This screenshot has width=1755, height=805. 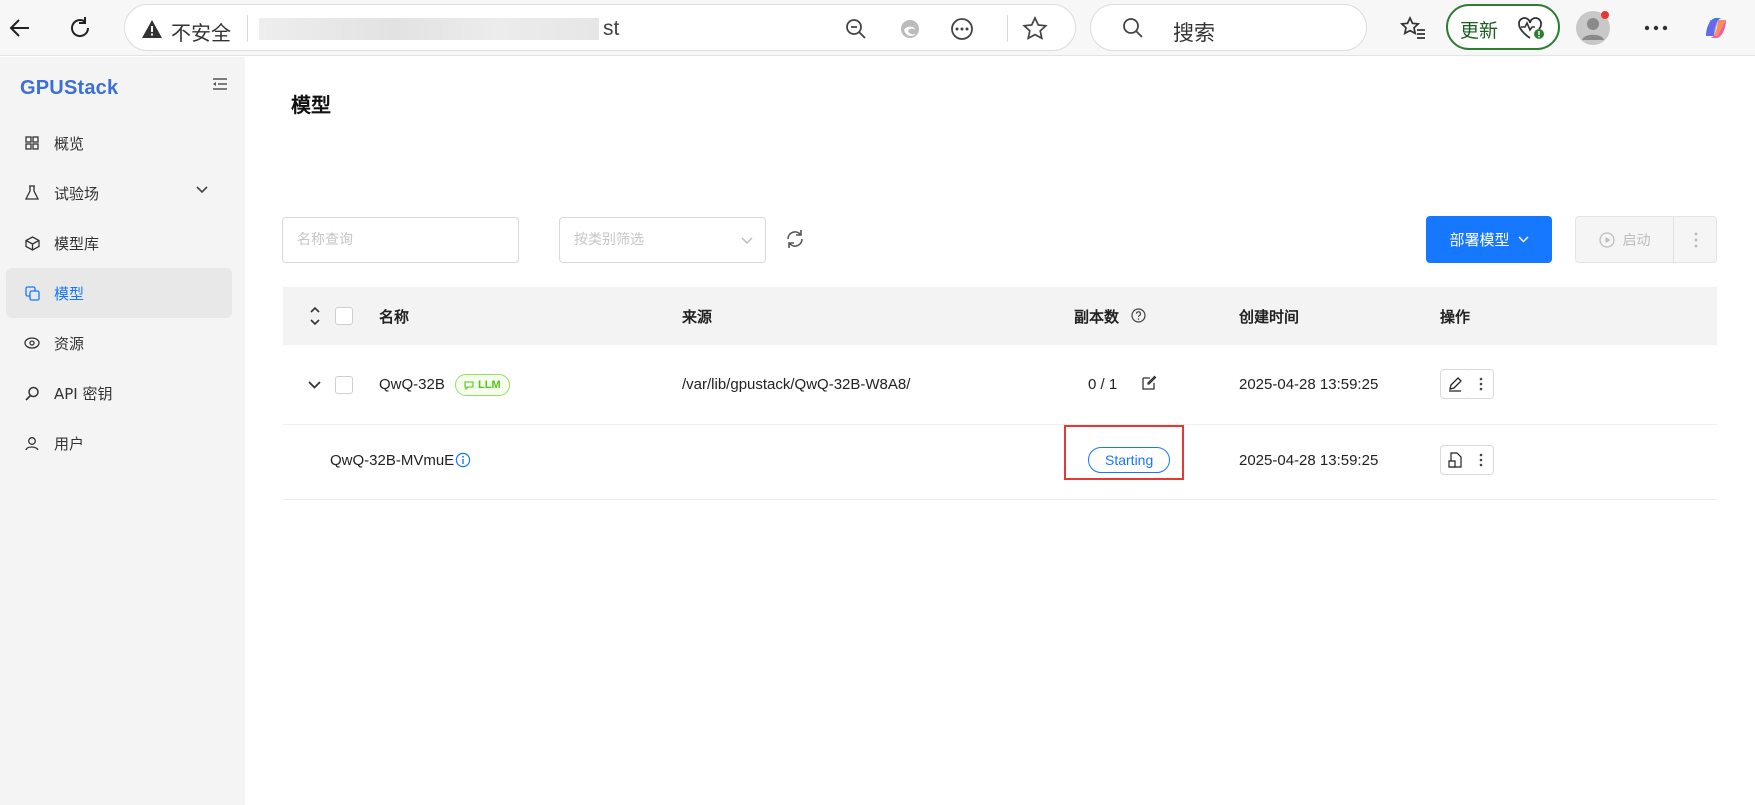 I want to click on address-bar: 不安全 st, so click(x=600, y=27).